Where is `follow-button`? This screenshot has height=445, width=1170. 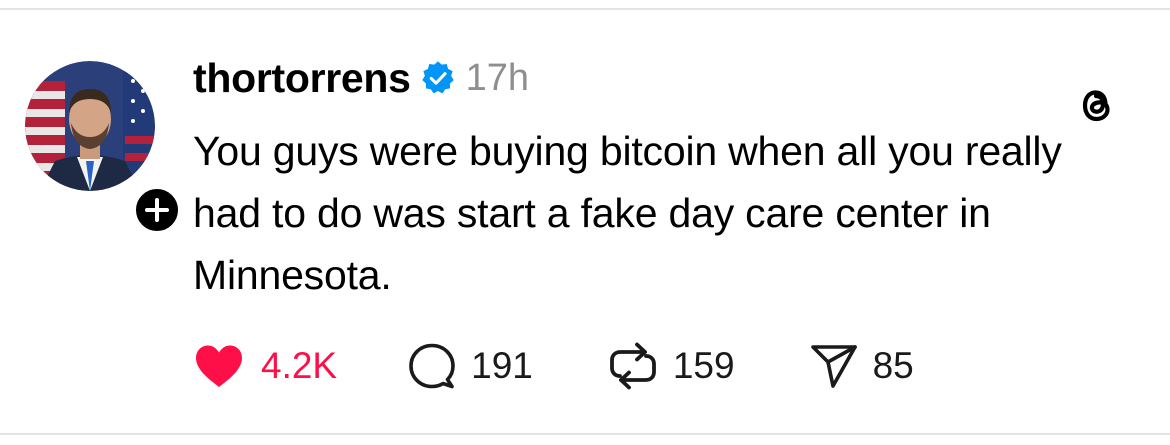 follow-button is located at coordinates (157, 210).